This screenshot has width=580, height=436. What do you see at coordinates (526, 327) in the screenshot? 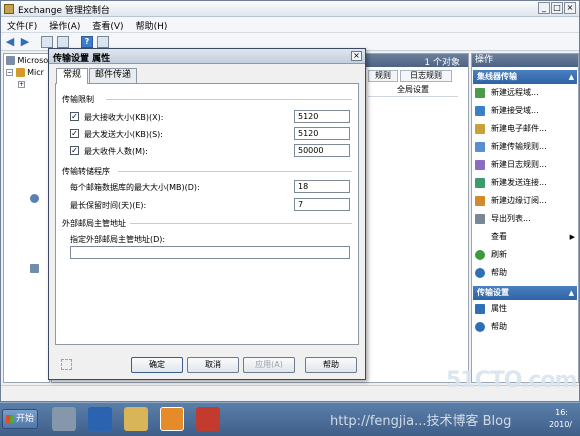
I see `action-help-settings: 帮助` at bounding box center [526, 327].